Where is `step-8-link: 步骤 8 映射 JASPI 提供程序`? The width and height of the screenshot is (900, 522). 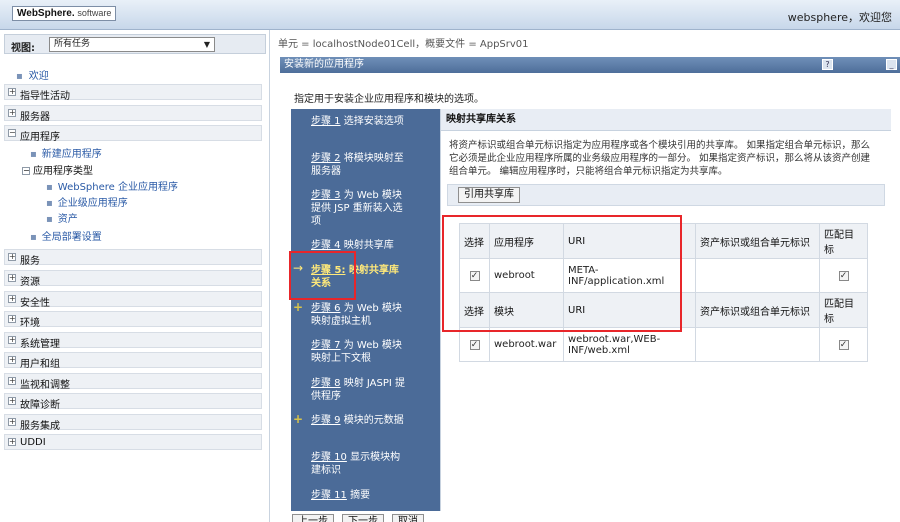
step-8-link: 步骤 8 映射 JASPI 提供程序 is located at coordinates (359, 390).